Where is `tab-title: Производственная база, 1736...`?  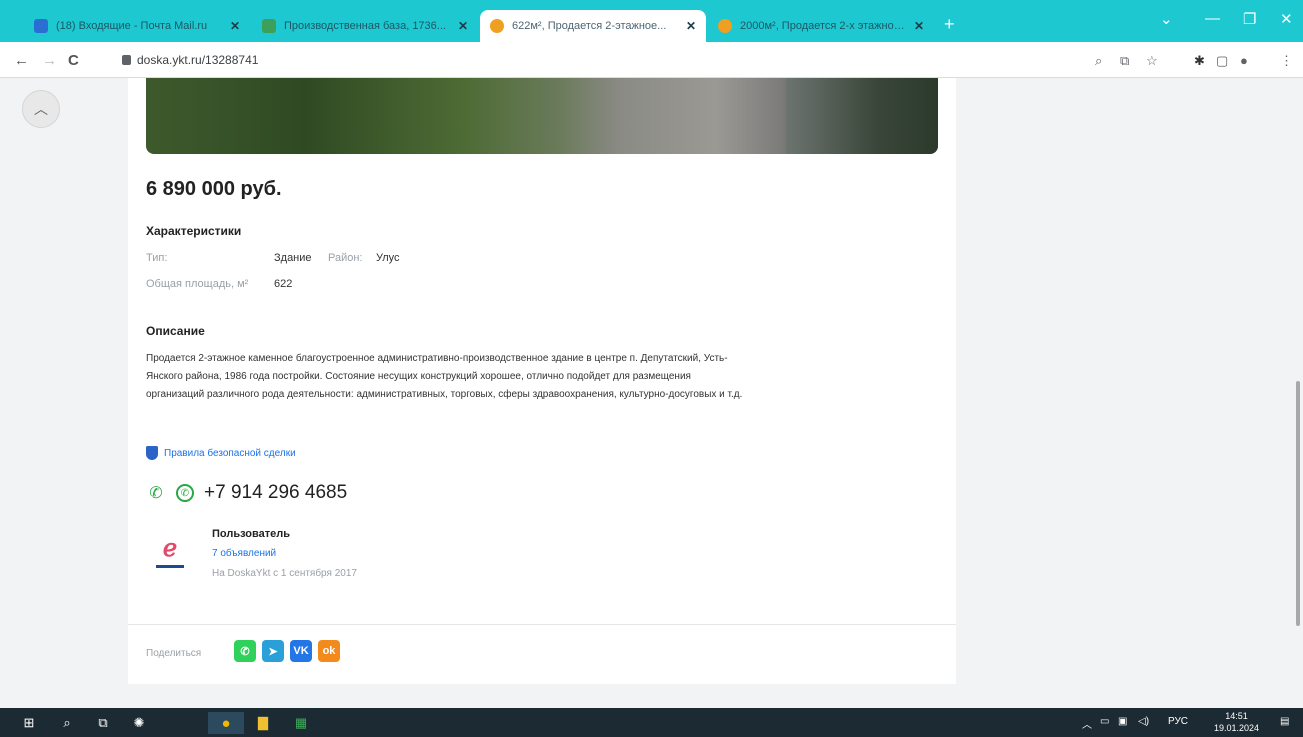
tab-title: Производственная база, 1736... is located at coordinates (365, 26).